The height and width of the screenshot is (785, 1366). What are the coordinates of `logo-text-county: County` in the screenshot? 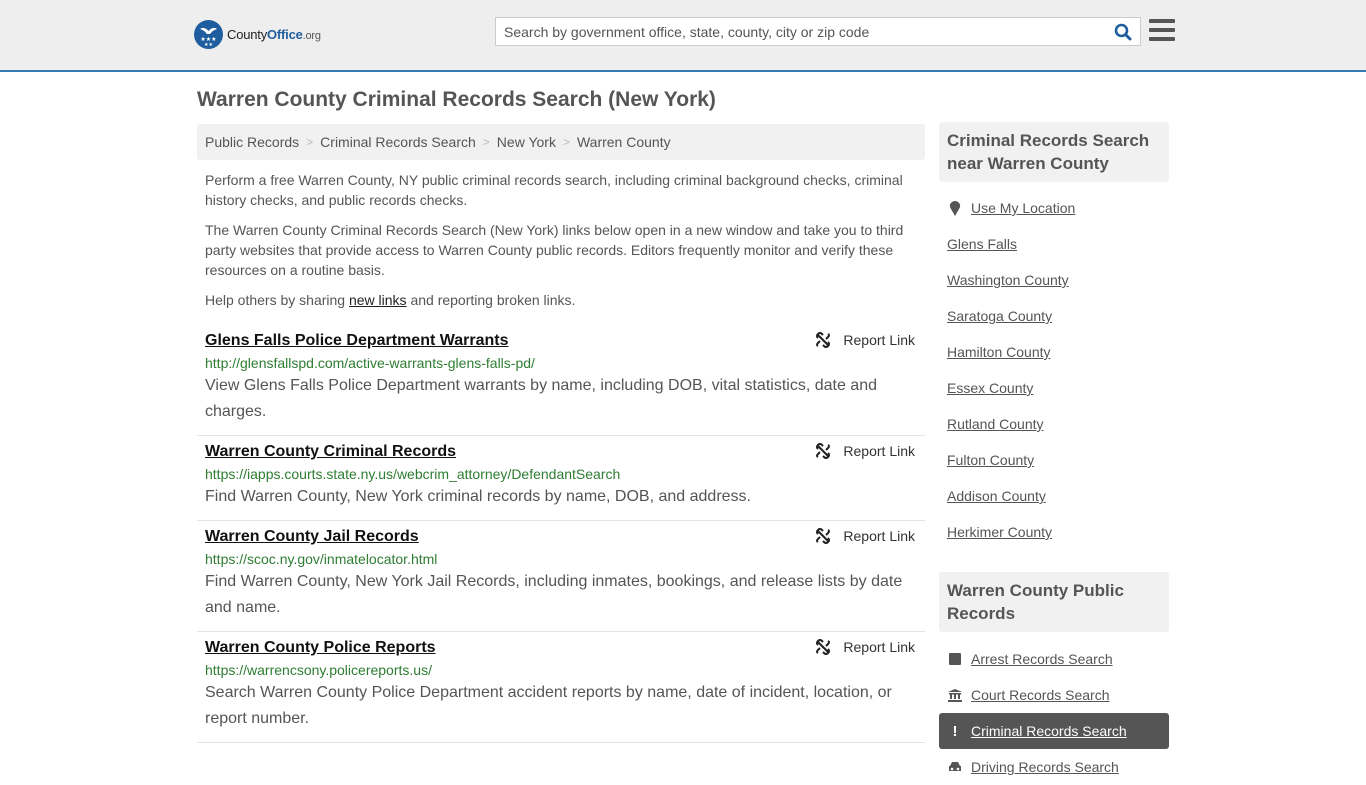 It's located at (247, 34).